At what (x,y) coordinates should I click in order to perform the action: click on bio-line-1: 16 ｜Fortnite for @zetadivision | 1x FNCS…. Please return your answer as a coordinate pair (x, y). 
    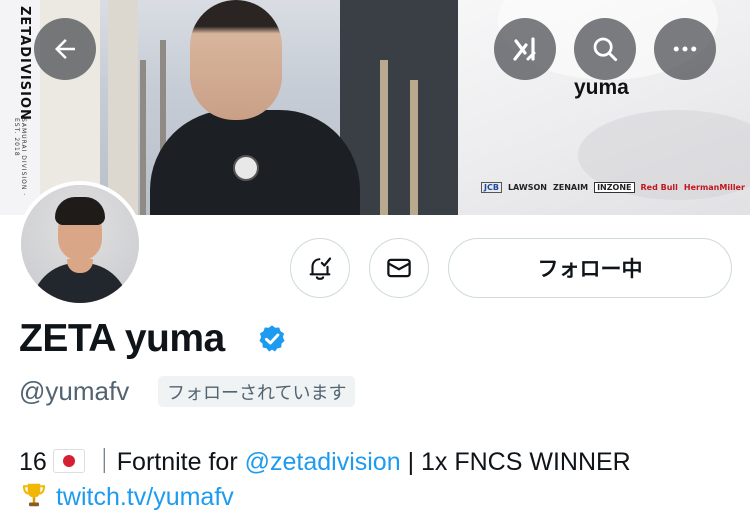
    Looking at the image, I should click on (325, 460).